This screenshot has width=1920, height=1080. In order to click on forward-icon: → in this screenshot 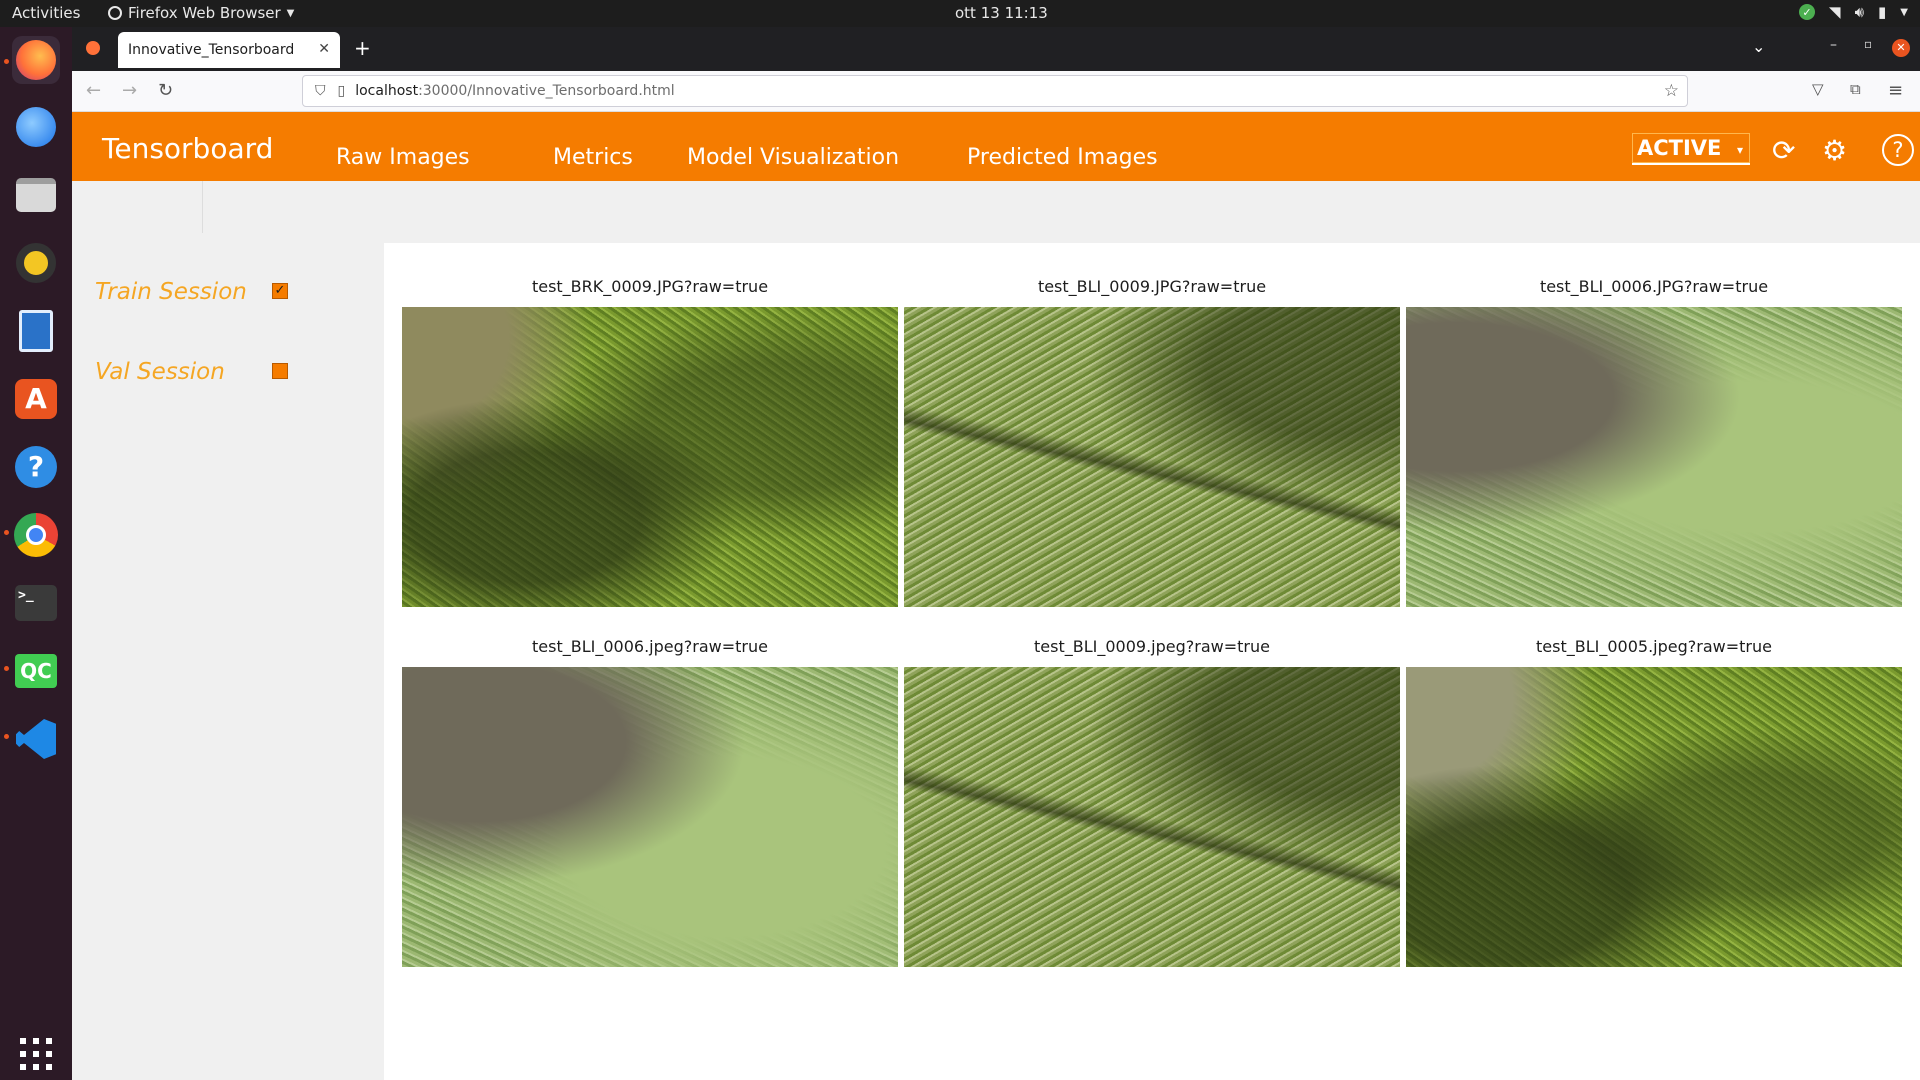, I will do `click(129, 90)`.